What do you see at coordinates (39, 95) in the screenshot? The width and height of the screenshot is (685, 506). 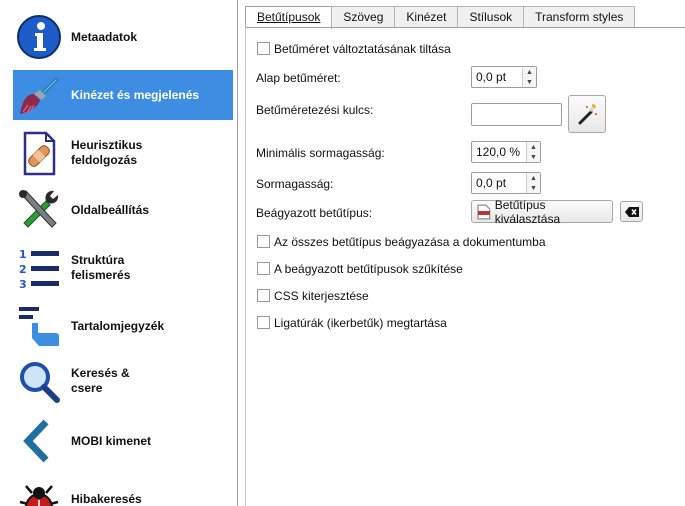 I see `brush-icon` at bounding box center [39, 95].